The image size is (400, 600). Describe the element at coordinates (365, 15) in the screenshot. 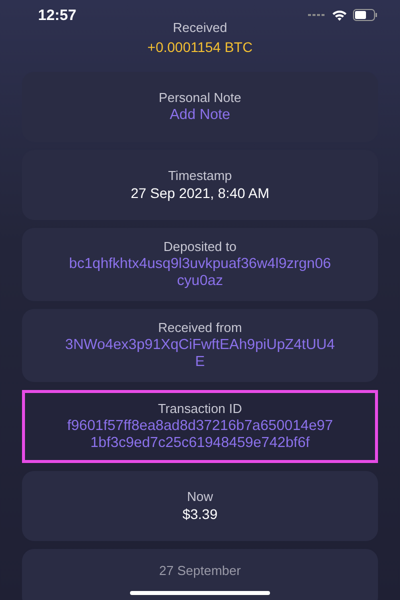

I see `battery-icon` at that location.